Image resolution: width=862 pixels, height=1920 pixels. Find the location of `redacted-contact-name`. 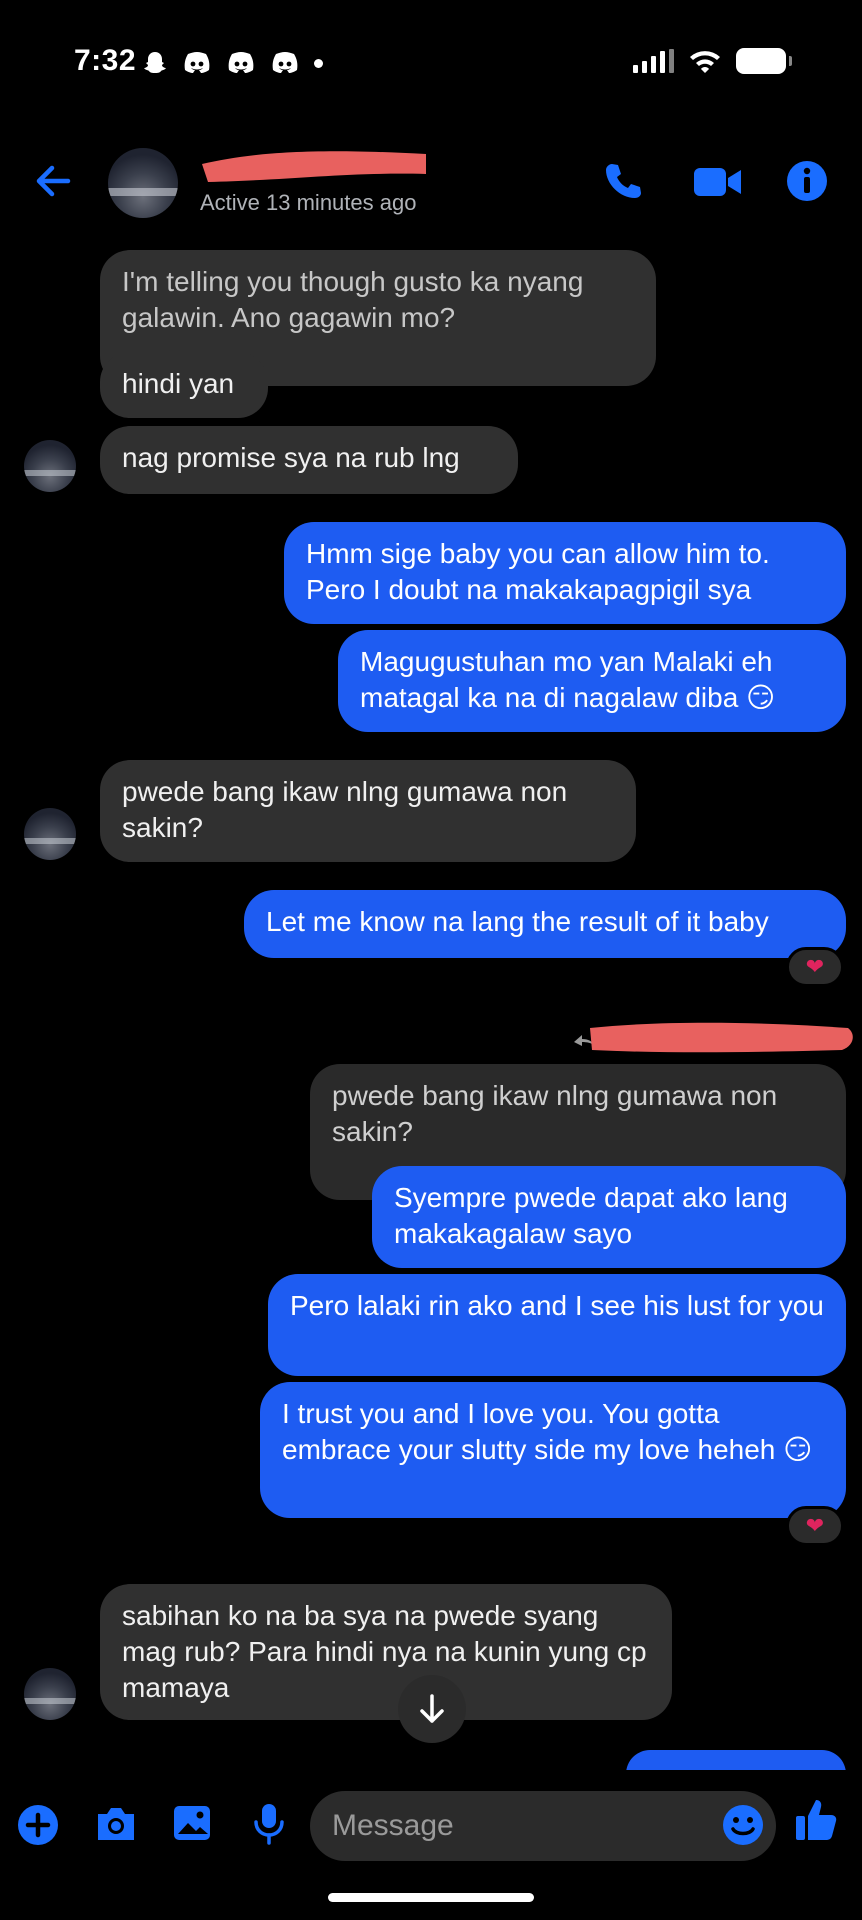

redacted-contact-name is located at coordinates (314, 166).